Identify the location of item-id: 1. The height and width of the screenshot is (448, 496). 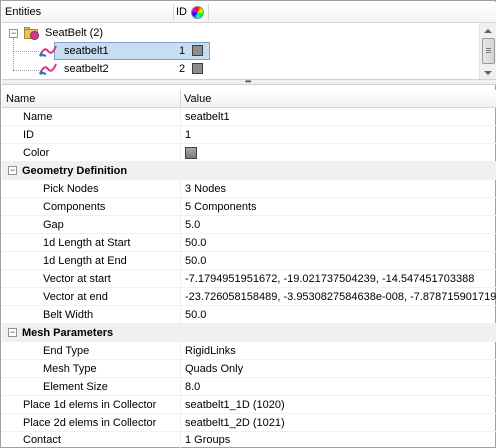
(182, 51).